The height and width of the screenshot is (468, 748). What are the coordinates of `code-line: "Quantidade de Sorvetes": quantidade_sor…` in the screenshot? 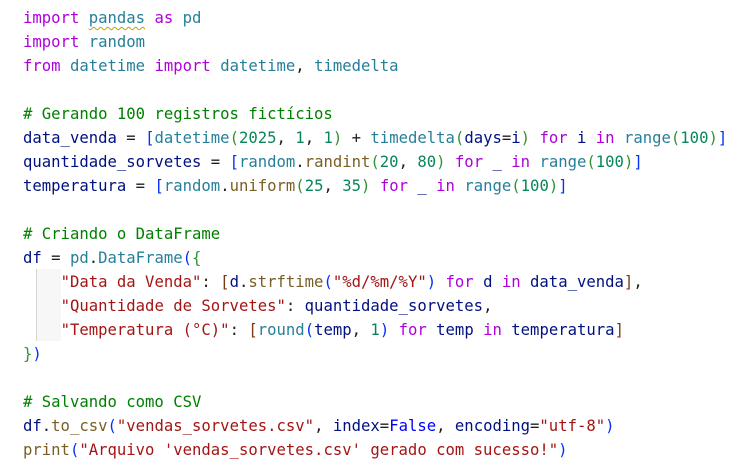 It's located at (258, 306).